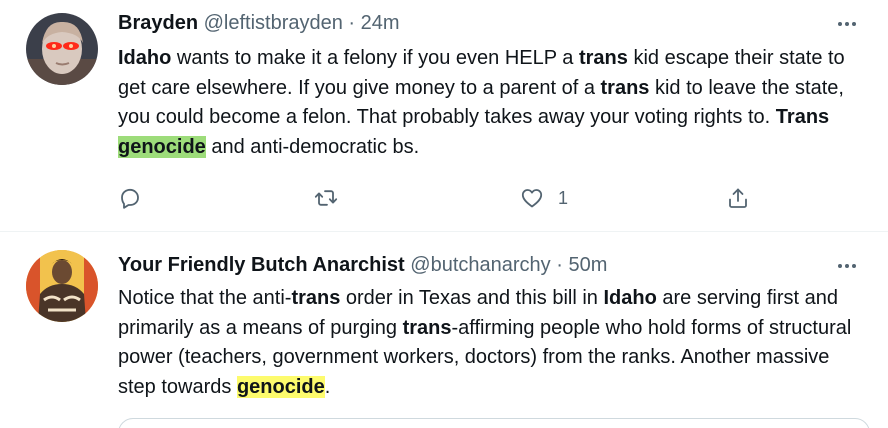 The image size is (888, 428). Describe the element at coordinates (532, 198) in the screenshot. I see `heart-icon` at that location.